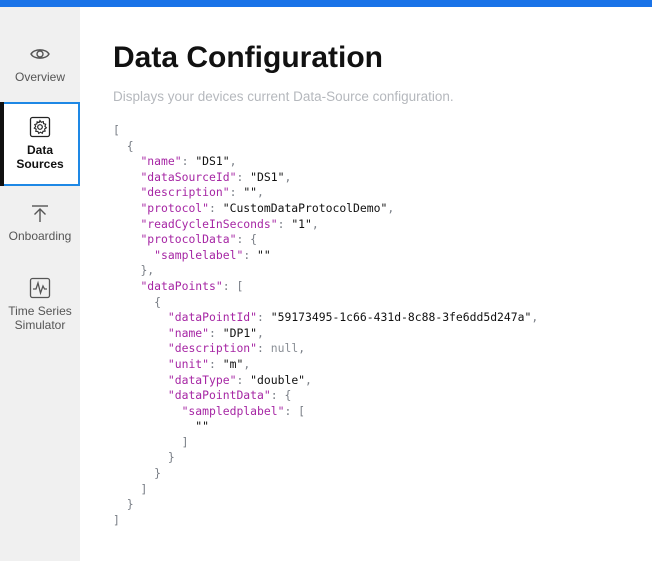 The height and width of the screenshot is (561, 652). I want to click on json-key: "sampledplabel", so click(233, 410).